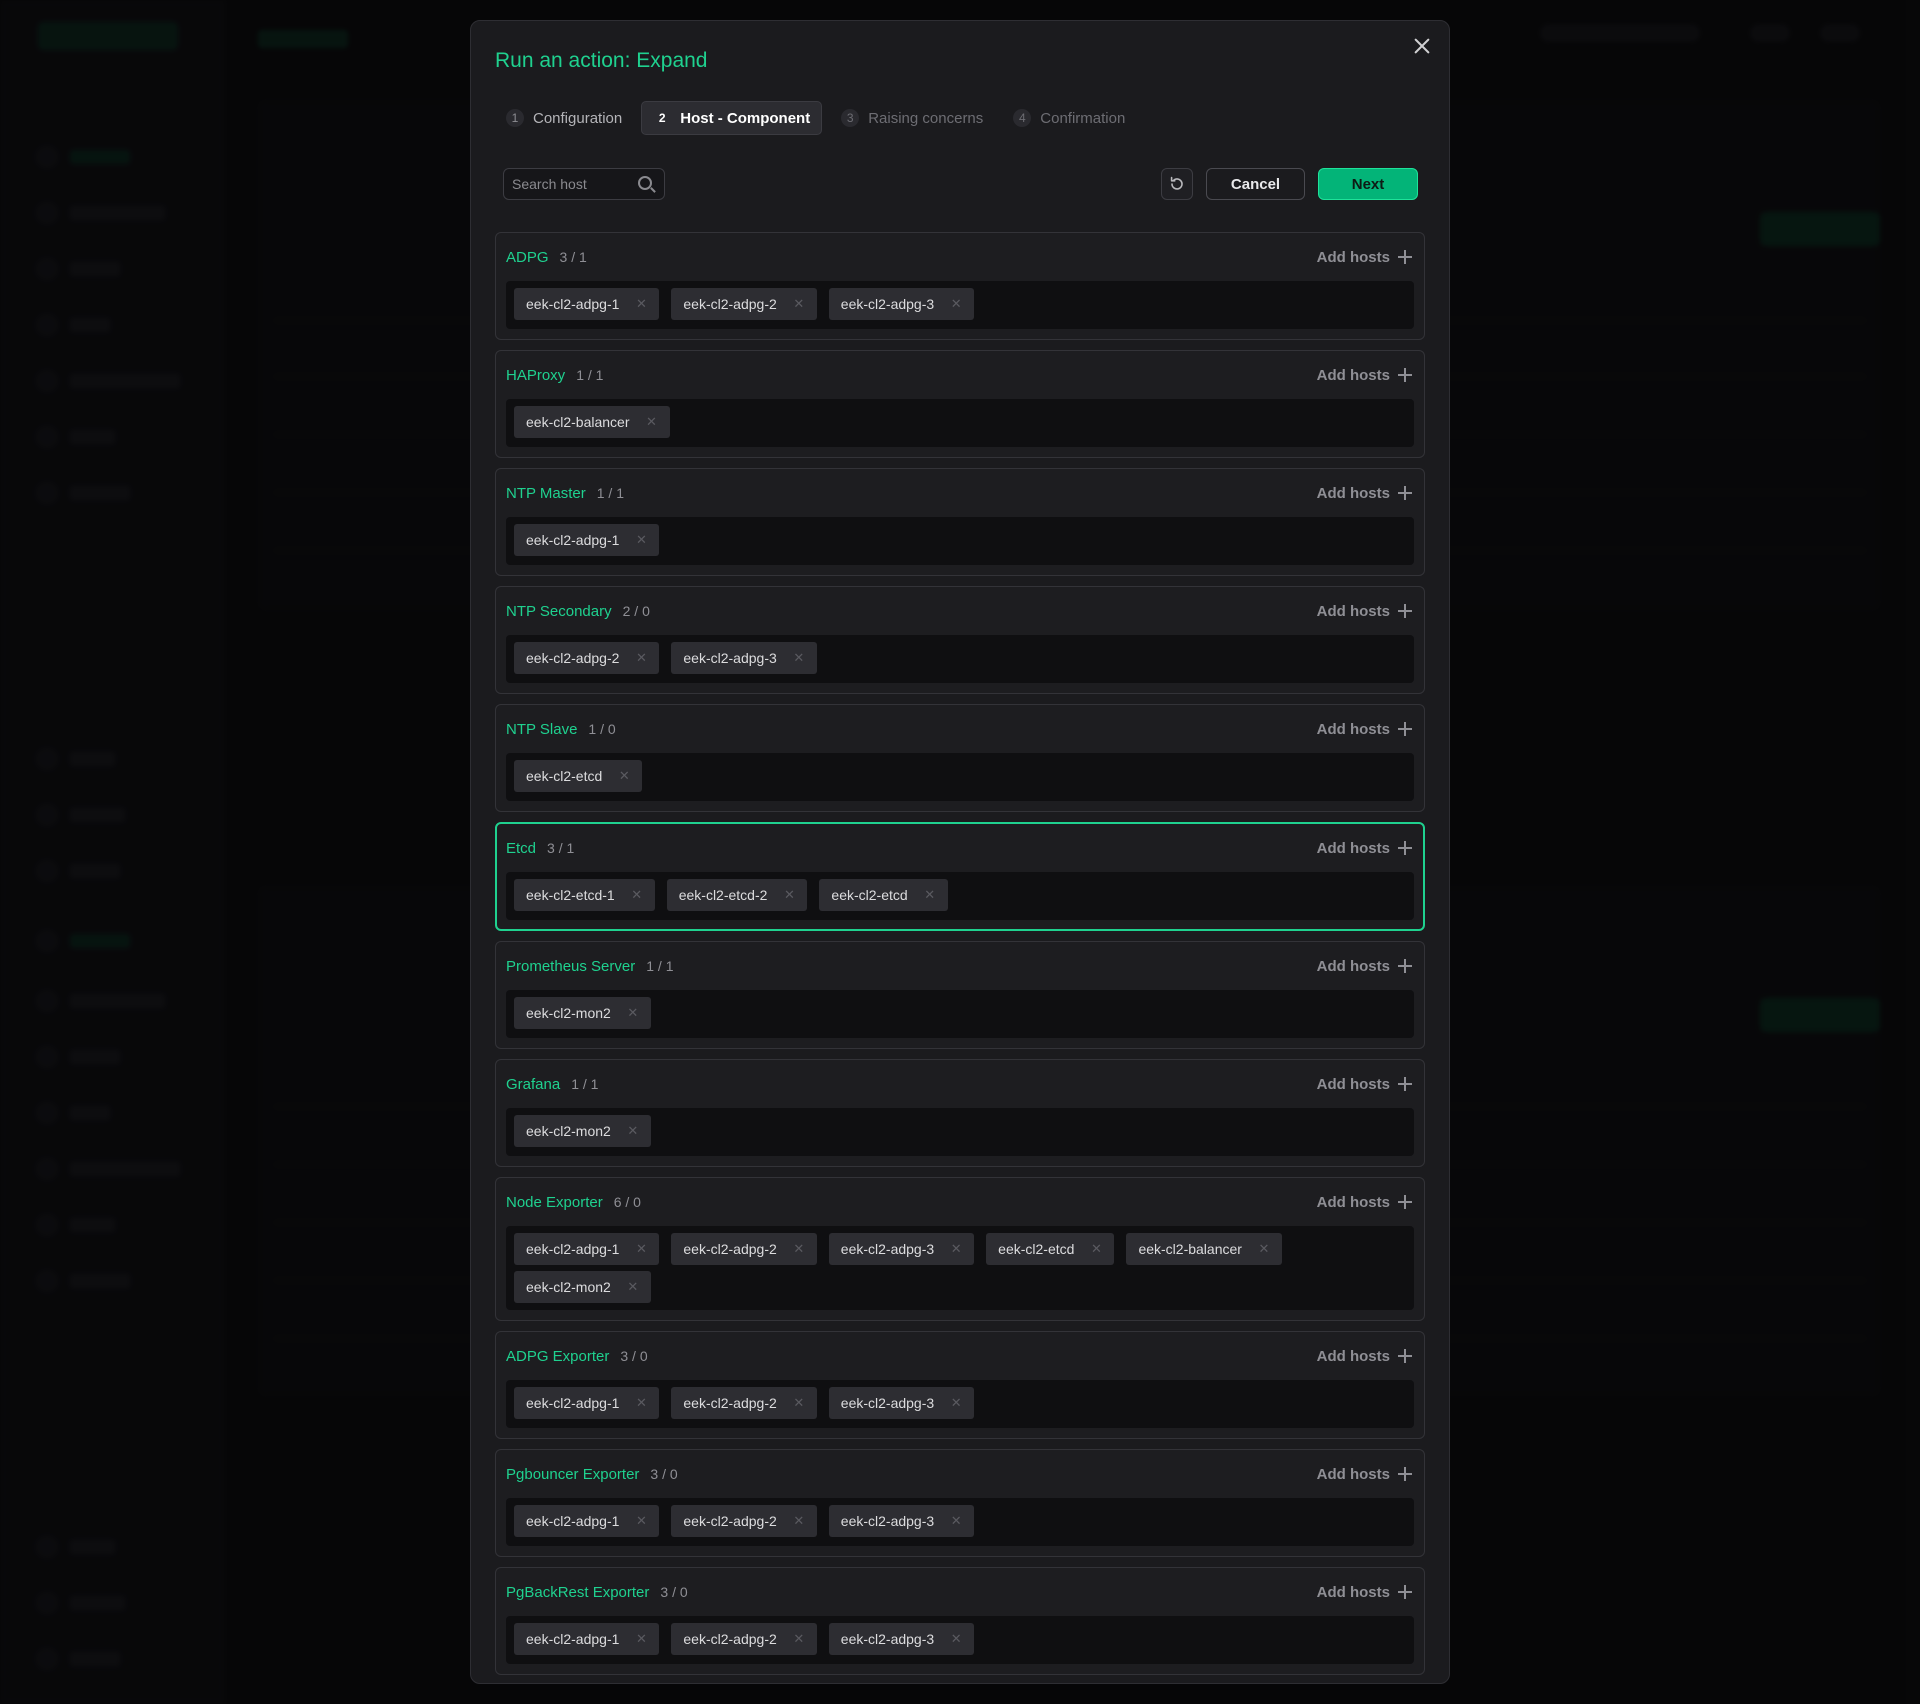  I want to click on component-host-count: 3 / 1, so click(561, 848).